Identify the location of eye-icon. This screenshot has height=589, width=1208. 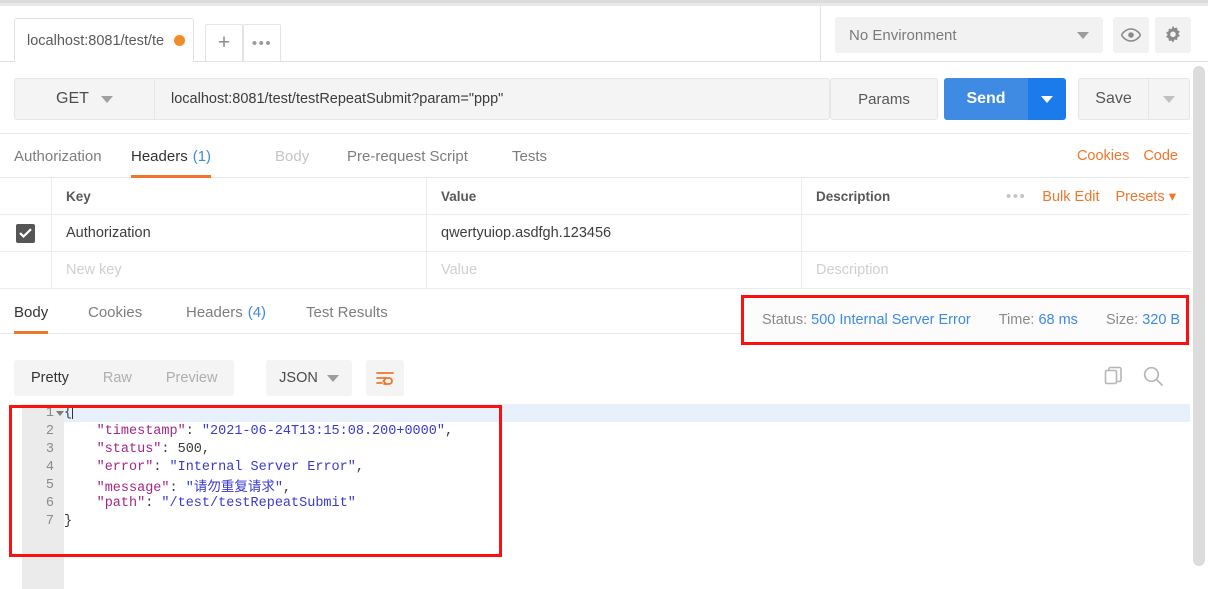
(1131, 35).